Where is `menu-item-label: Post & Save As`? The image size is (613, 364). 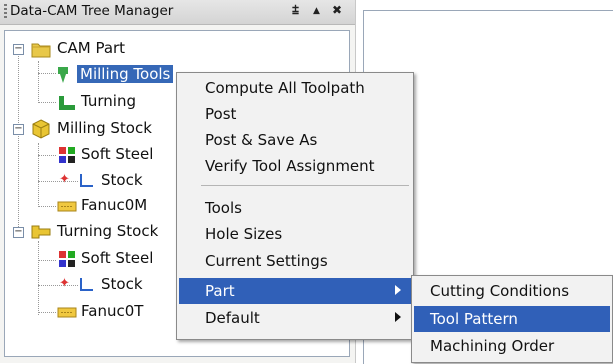 menu-item-label: Post & Save As is located at coordinates (261, 140).